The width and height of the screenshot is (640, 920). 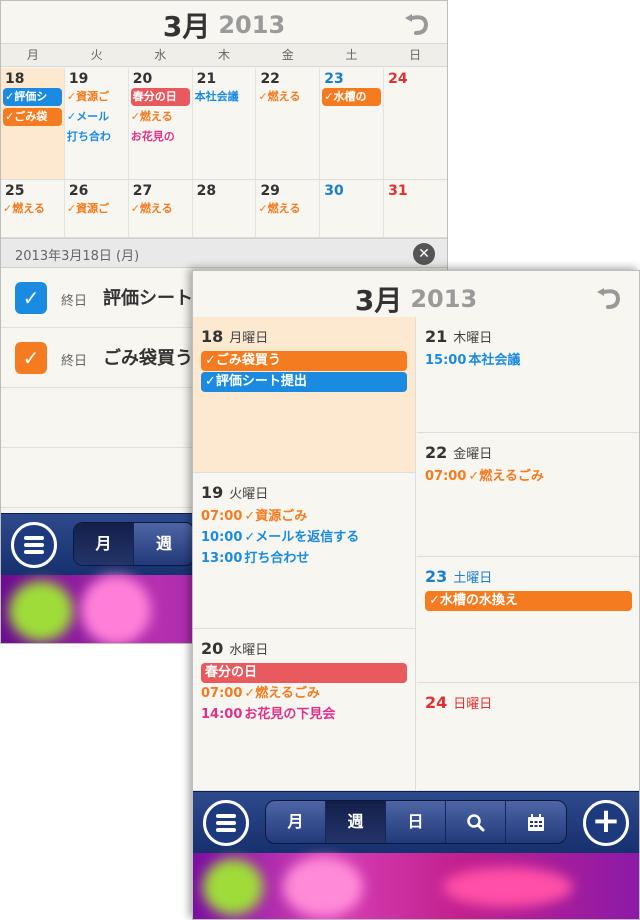 I want to click on weekday-label: 金, so click(x=287, y=55).